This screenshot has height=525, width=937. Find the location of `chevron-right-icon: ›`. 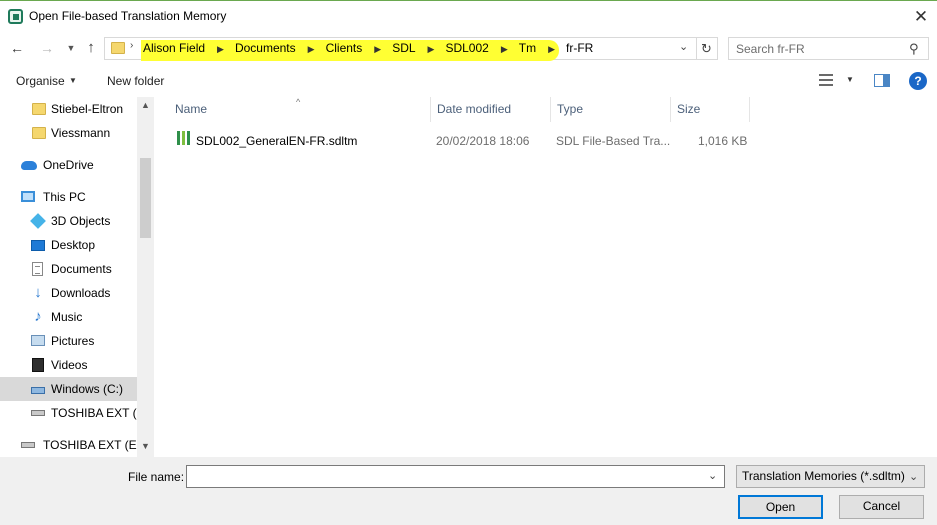

chevron-right-icon: › is located at coordinates (132, 45).